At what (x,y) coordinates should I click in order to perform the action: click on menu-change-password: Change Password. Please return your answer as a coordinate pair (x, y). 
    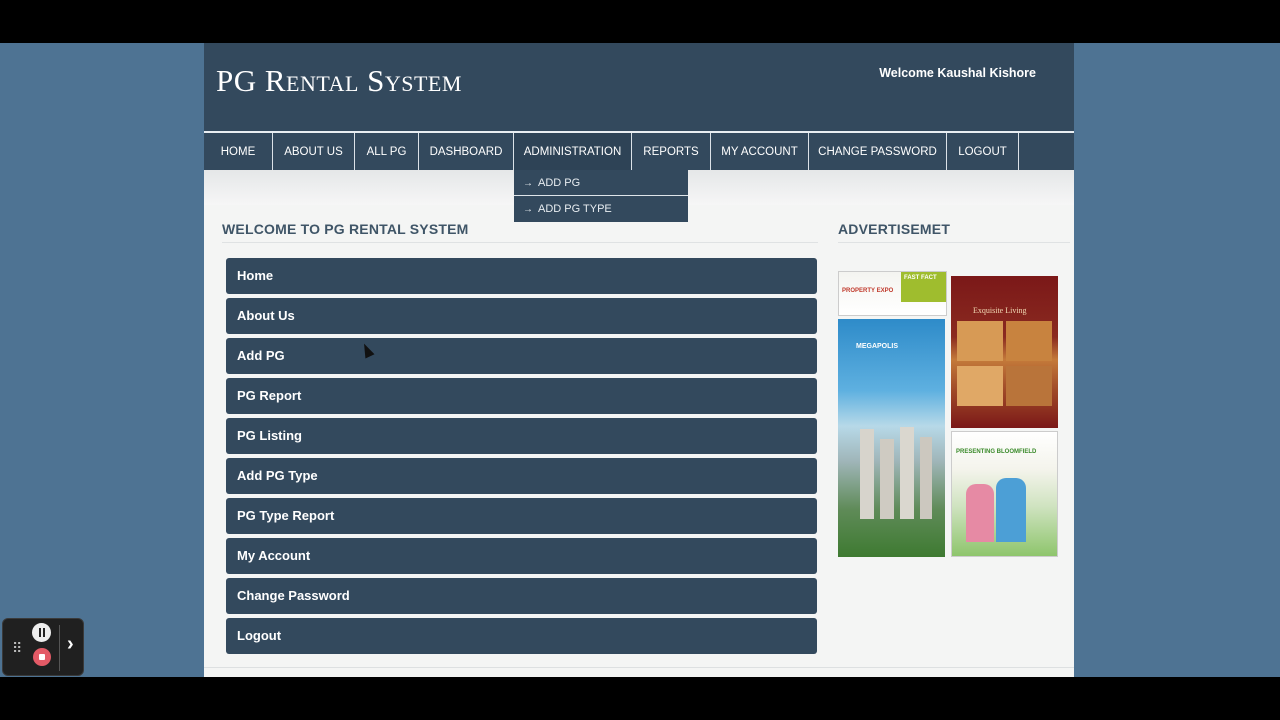
    Looking at the image, I should click on (521, 596).